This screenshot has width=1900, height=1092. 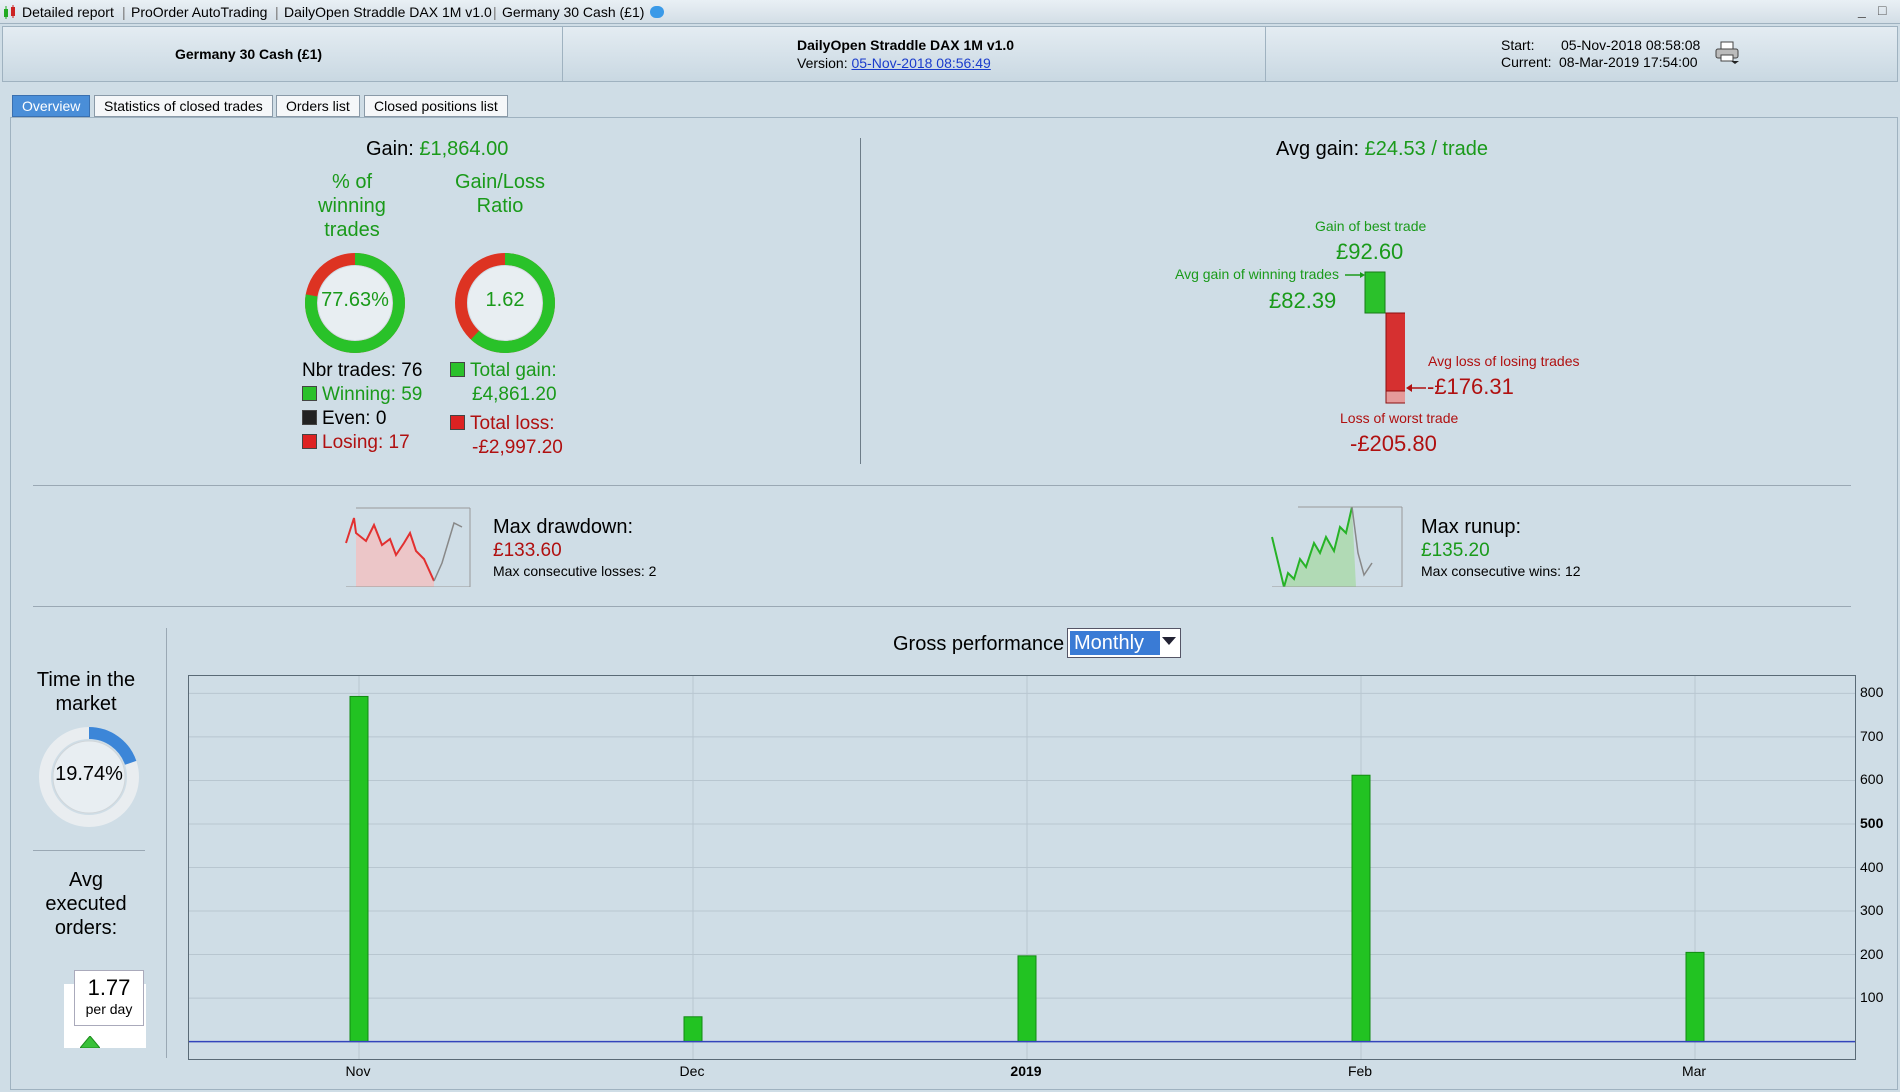 What do you see at coordinates (1257, 274) in the screenshot?
I see `avg-winning-label: Avg gain of winning trades` at bounding box center [1257, 274].